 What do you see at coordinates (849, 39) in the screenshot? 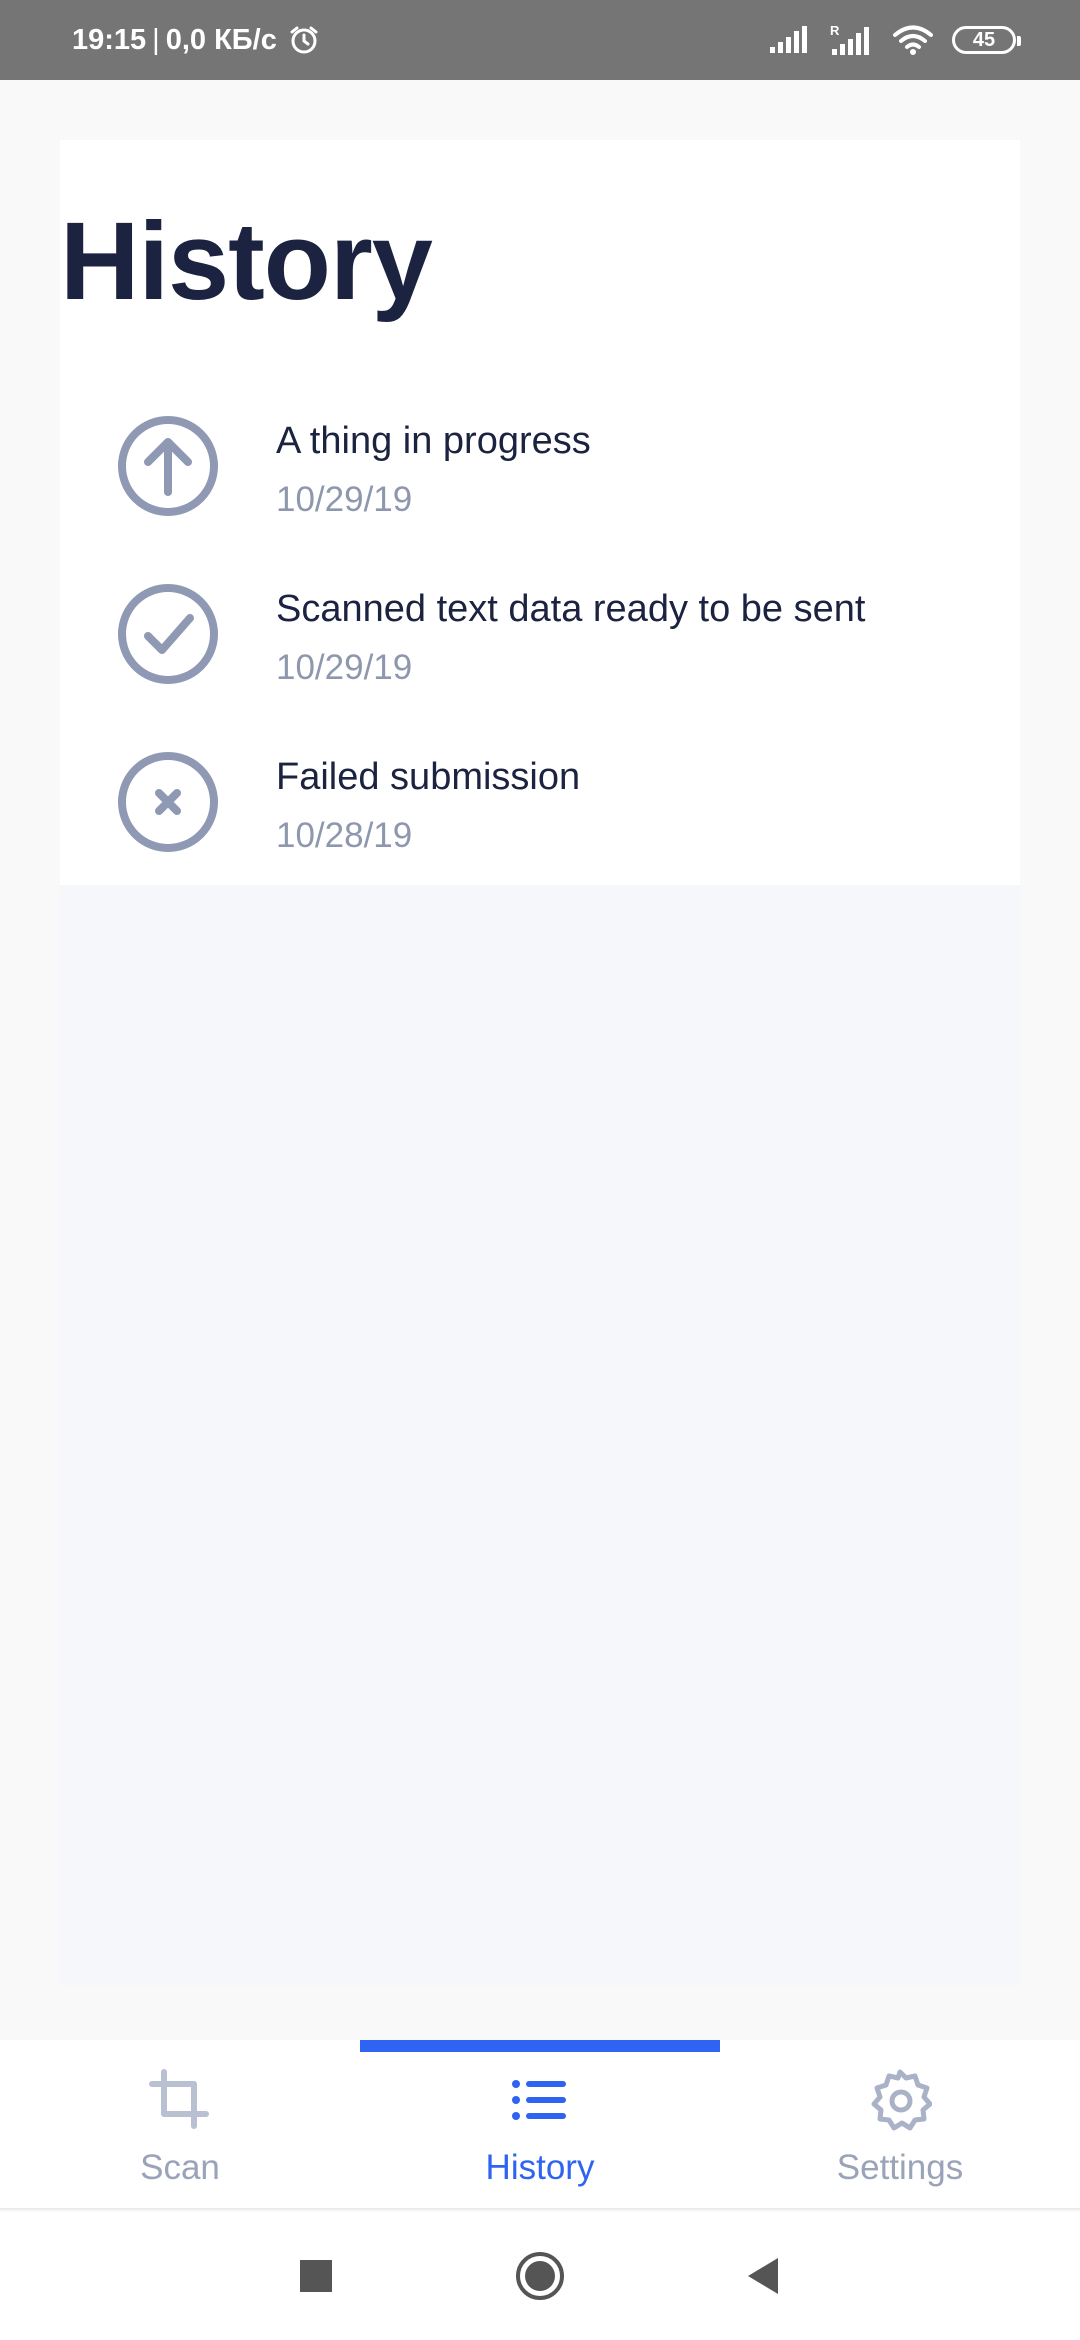
I see `signal-roaming-icon: R` at bounding box center [849, 39].